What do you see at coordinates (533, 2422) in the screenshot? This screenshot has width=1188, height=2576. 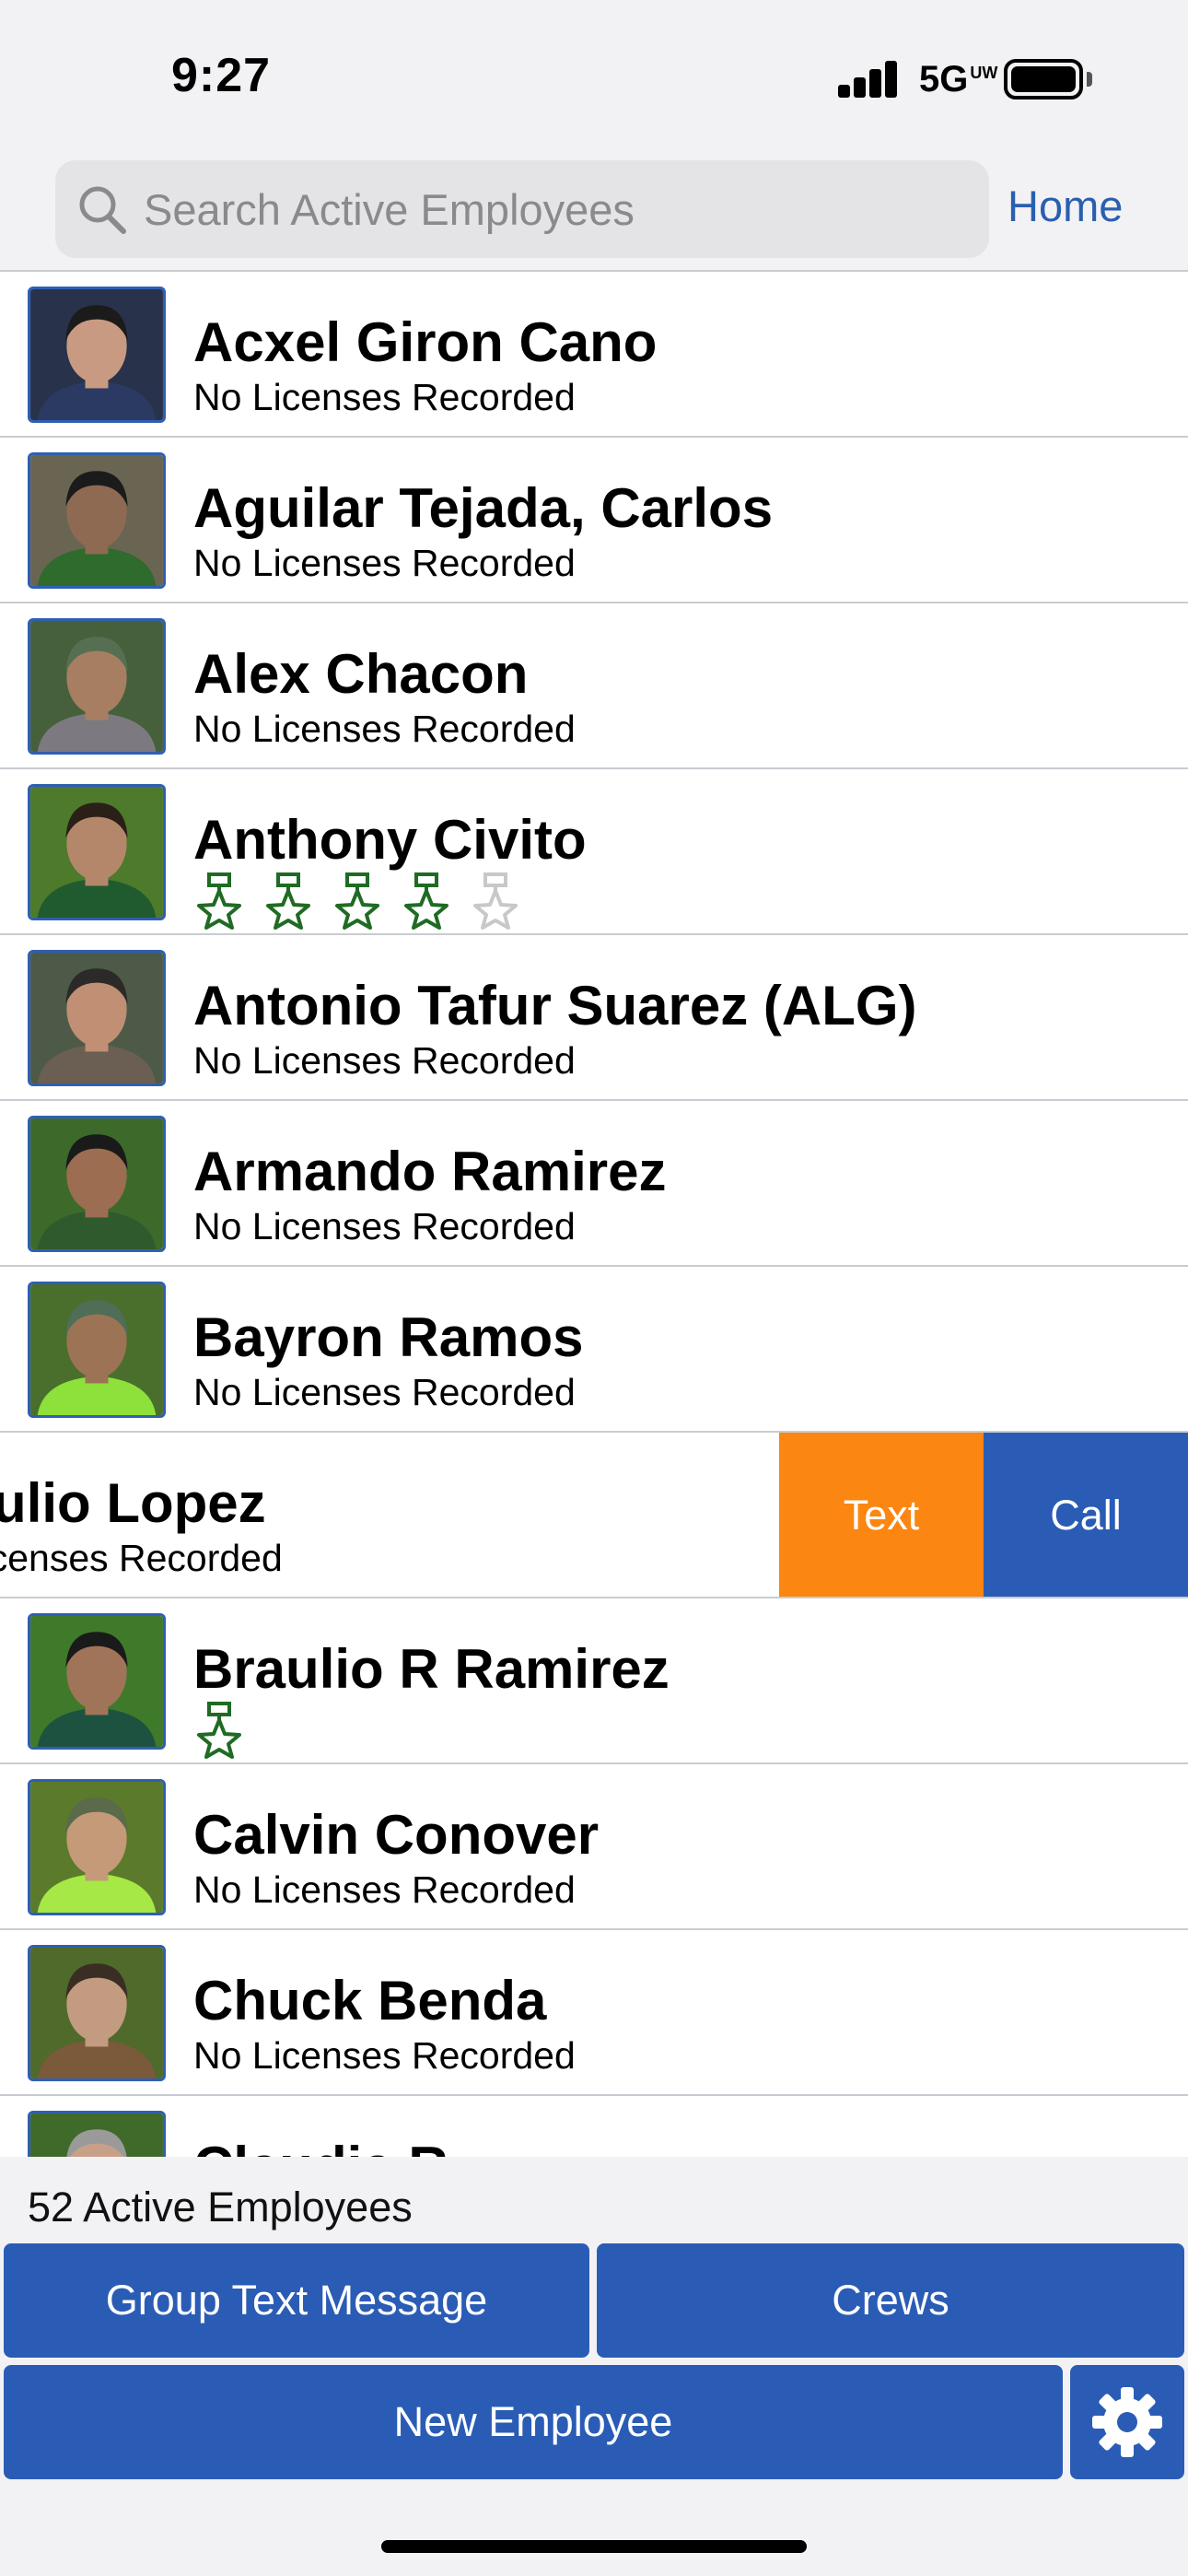 I see `new-employee-button: New Employee` at bounding box center [533, 2422].